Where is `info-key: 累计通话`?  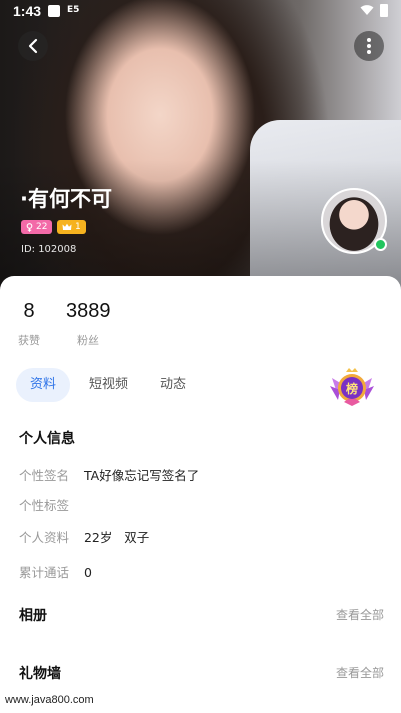
info-key: 累计通话 is located at coordinates (44, 572).